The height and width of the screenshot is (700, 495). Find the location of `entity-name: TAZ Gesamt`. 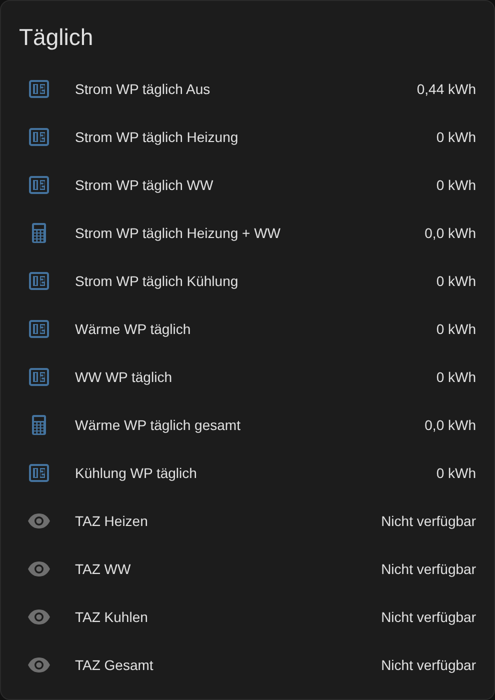

entity-name: TAZ Gesamt is located at coordinates (228, 665).